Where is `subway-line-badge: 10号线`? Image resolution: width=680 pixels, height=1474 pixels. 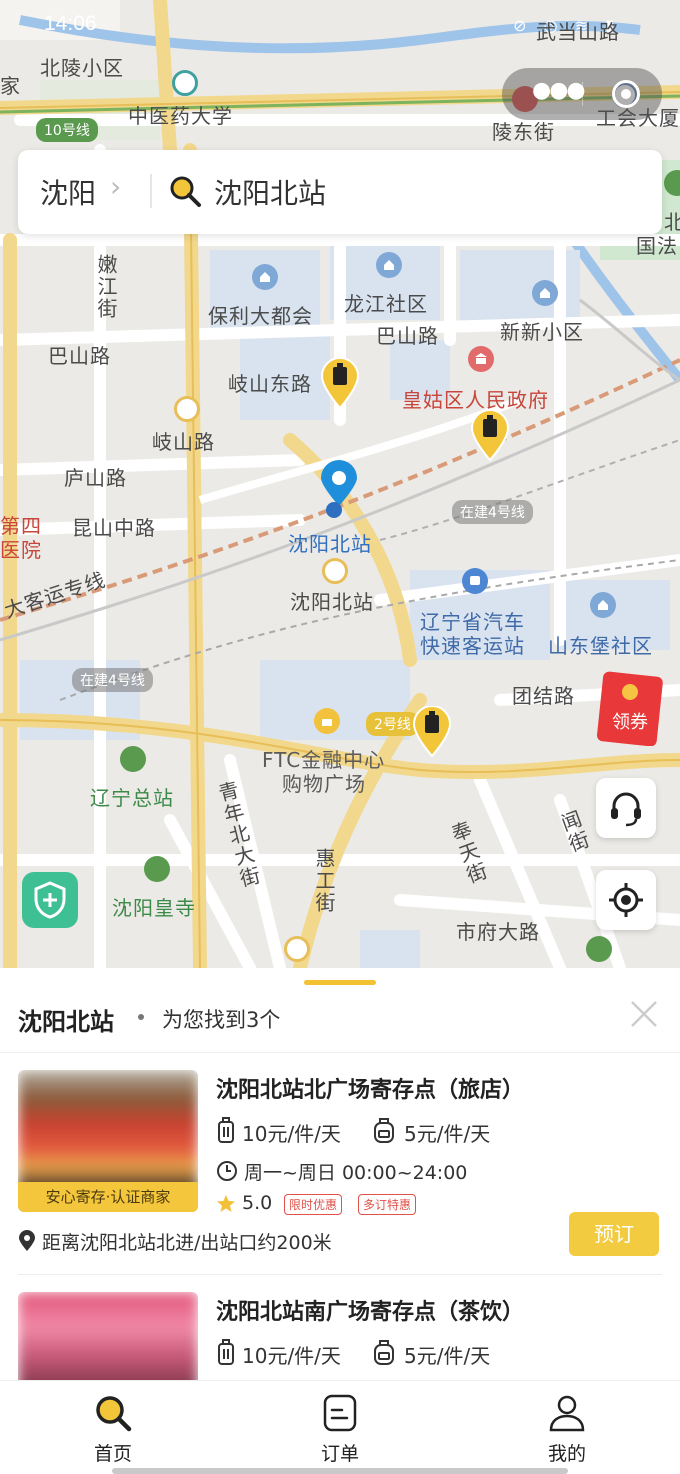
subway-line-badge: 10号线 is located at coordinates (67, 130).